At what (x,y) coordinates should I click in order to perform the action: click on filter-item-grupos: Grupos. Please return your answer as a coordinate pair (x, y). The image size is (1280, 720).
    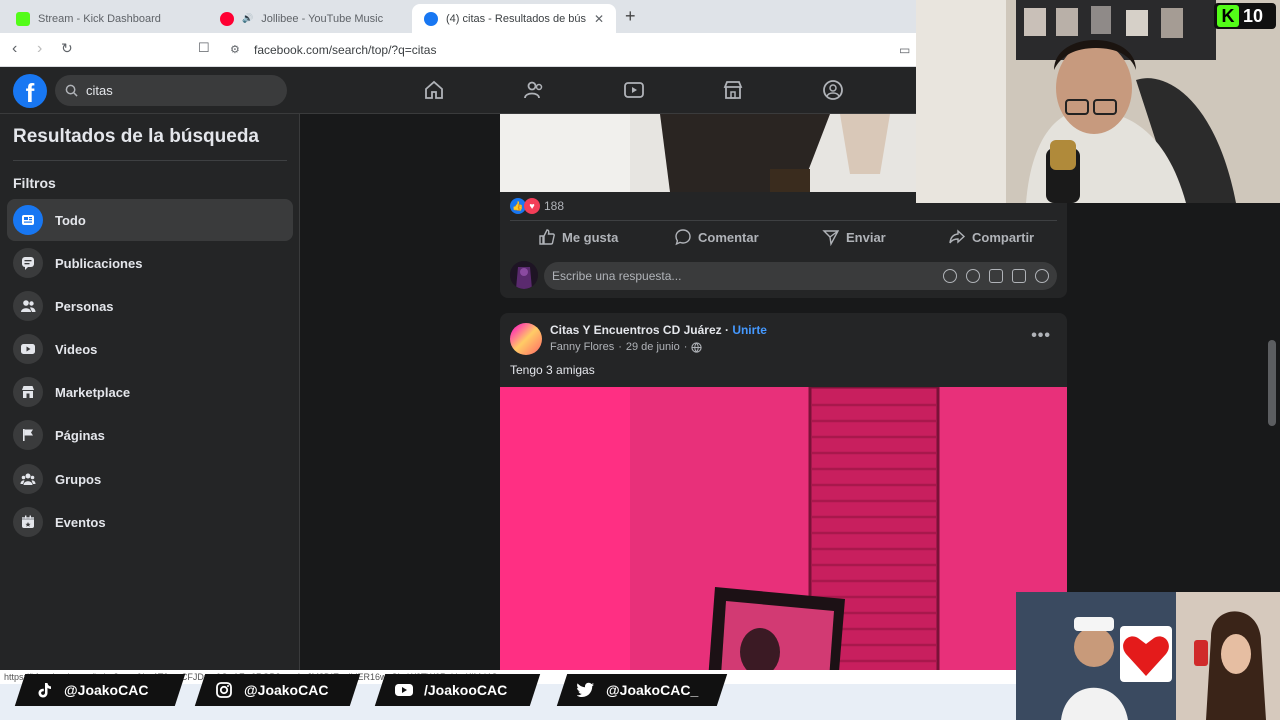
    Looking at the image, I should click on (150, 479).